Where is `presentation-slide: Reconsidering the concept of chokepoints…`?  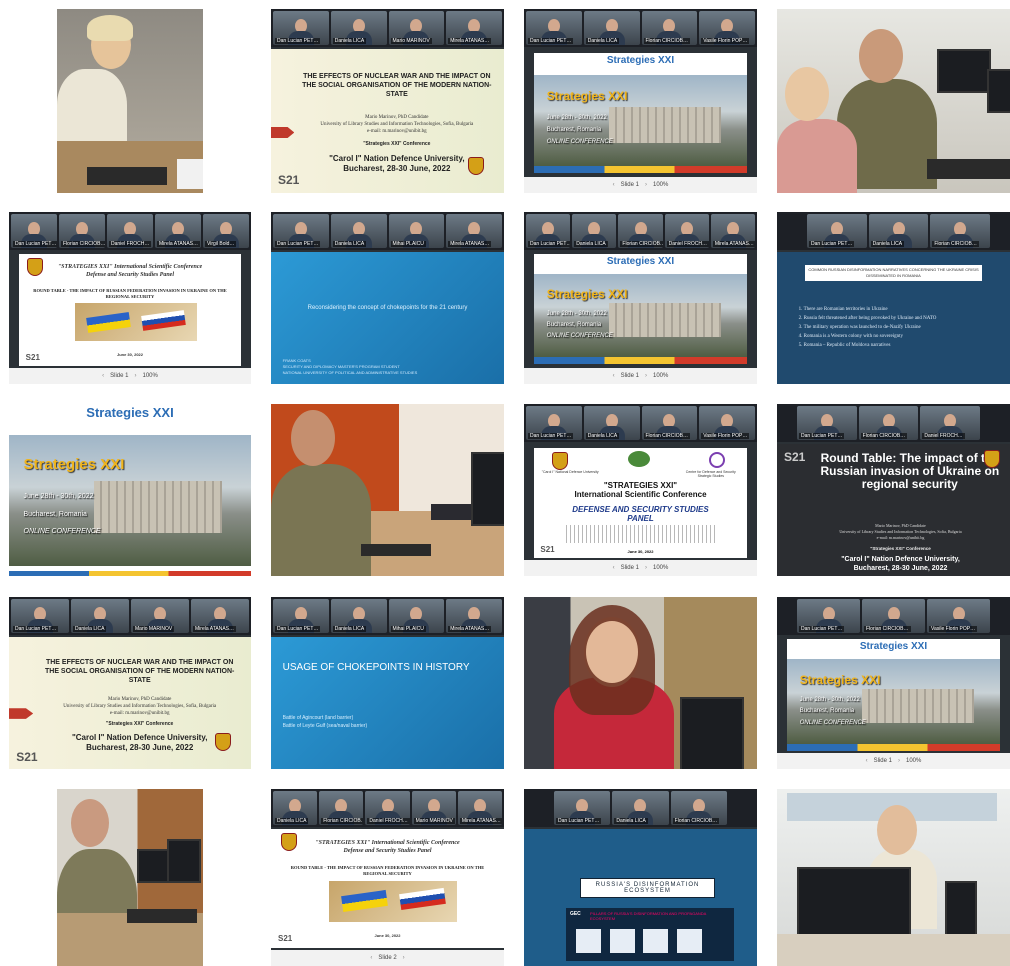 presentation-slide: Reconsidering the concept of chokepoints… is located at coordinates (387, 318).